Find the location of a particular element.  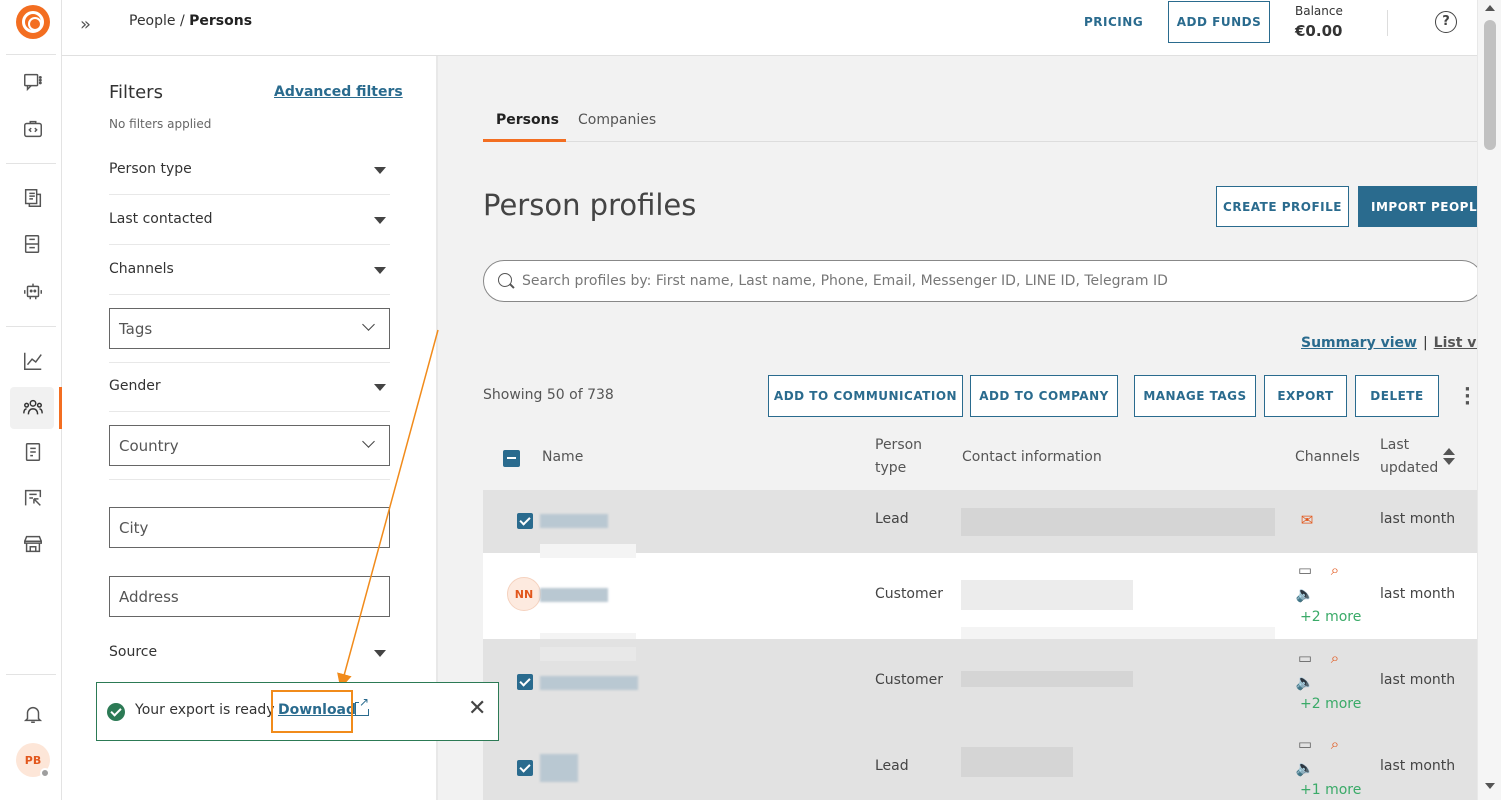

analytics-icon is located at coordinates (33, 362).